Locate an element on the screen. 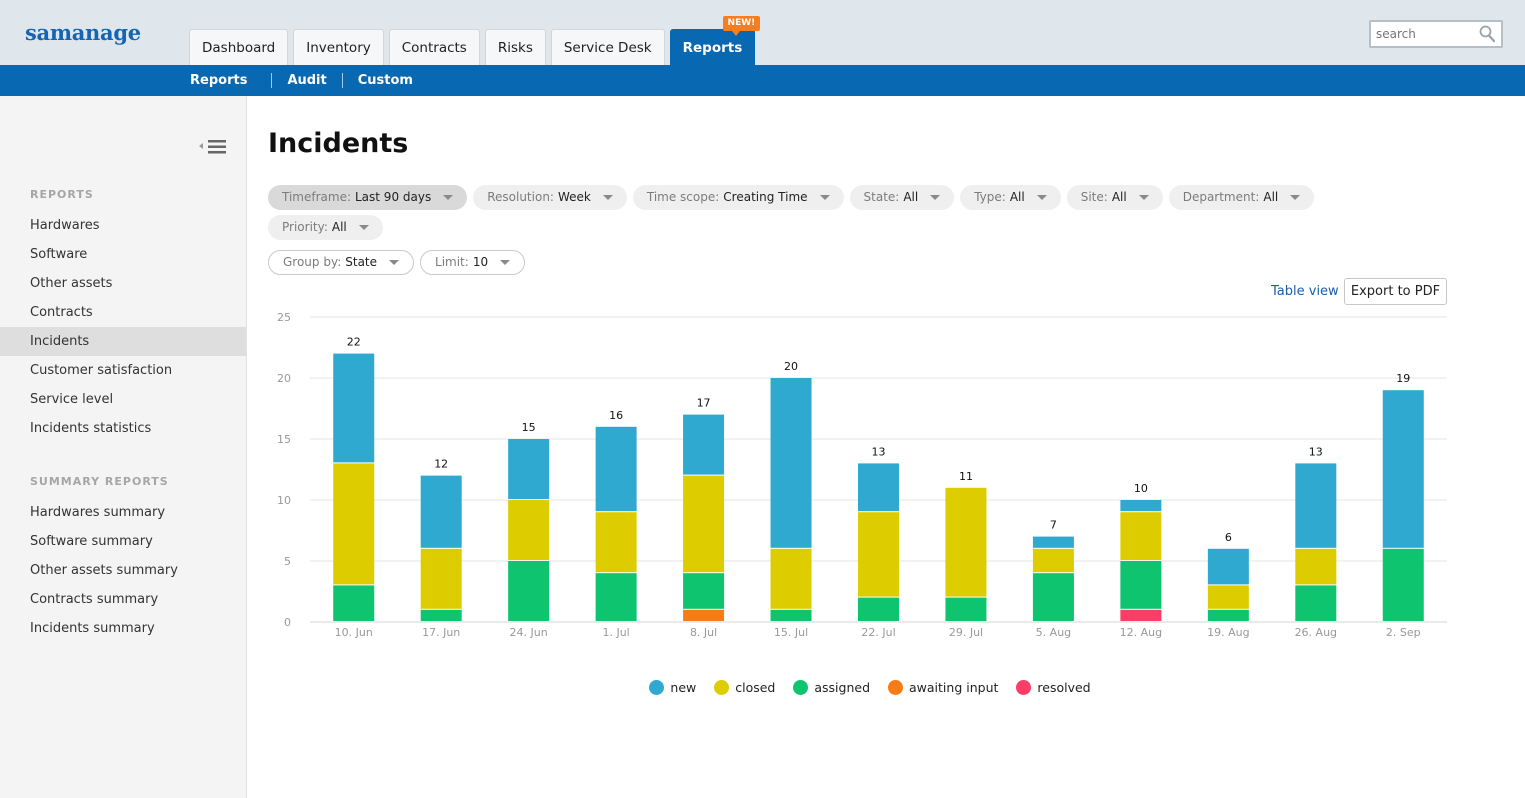 The height and width of the screenshot is (798, 1525). x-tick-label: 5. Aug is located at coordinates (1053, 632).